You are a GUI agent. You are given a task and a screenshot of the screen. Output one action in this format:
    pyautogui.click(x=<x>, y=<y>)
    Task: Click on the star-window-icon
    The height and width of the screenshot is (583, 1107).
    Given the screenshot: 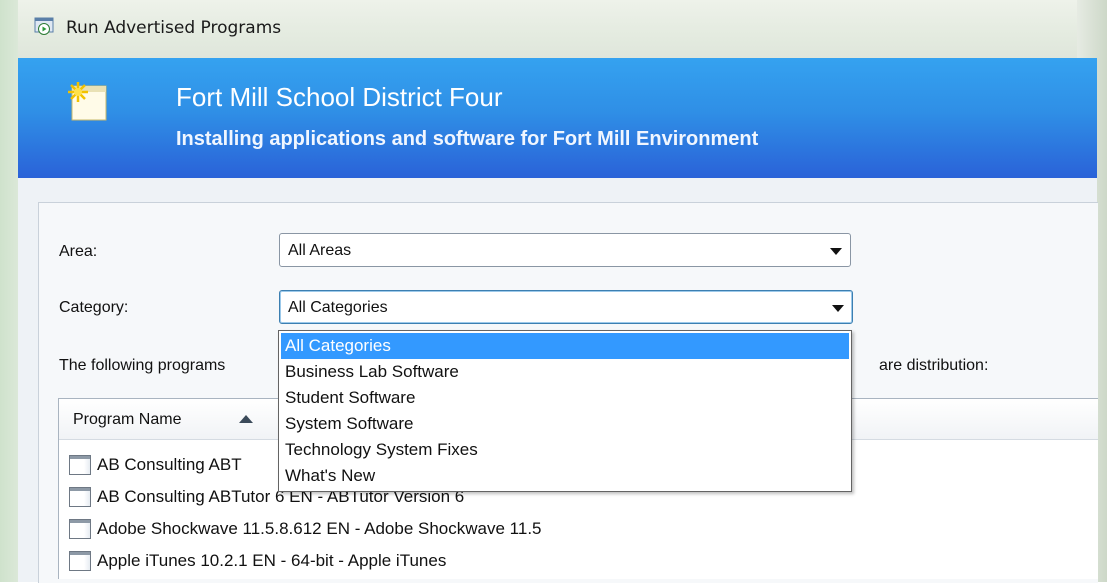 What is the action you would take?
    pyautogui.click(x=87, y=101)
    